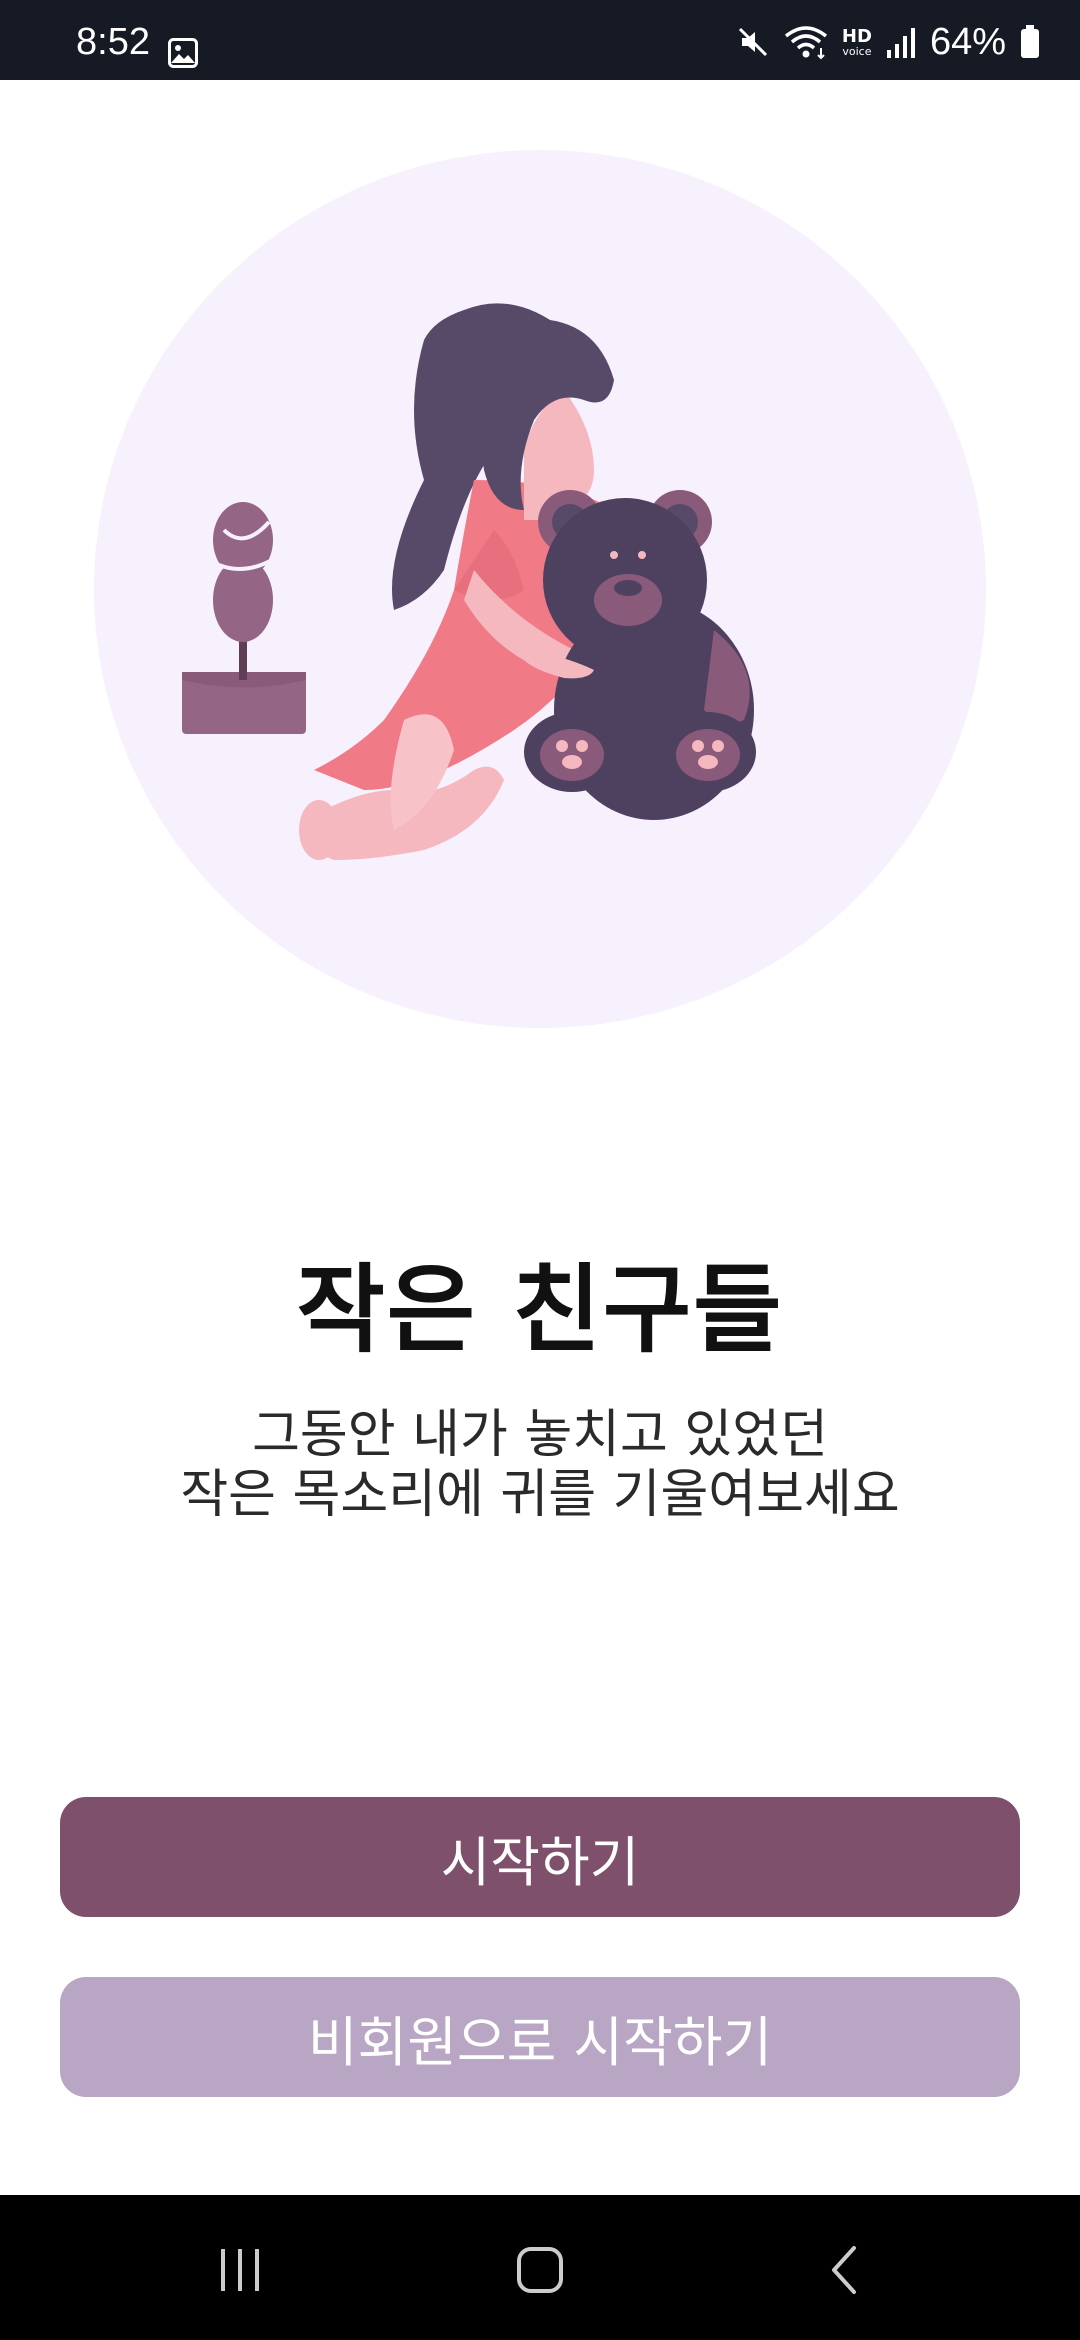 This screenshot has height=2340, width=1080. Describe the element at coordinates (540, 1310) in the screenshot. I see `app-title: 작은 친구들` at that location.